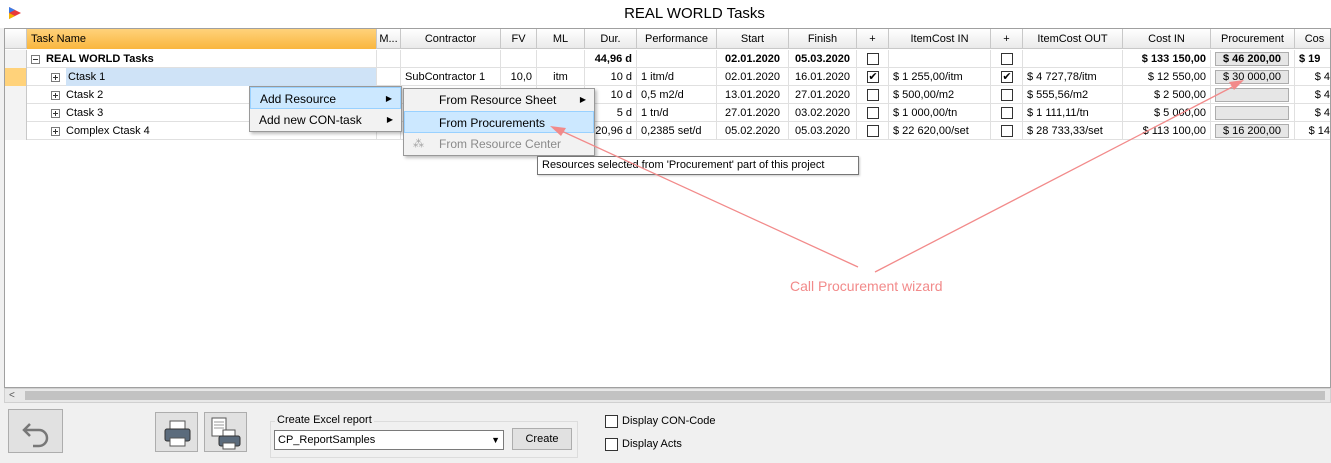  What do you see at coordinates (940, 113) in the screenshot?
I see `cell-itemcost-in: $ 1 000,00/tn` at bounding box center [940, 113].